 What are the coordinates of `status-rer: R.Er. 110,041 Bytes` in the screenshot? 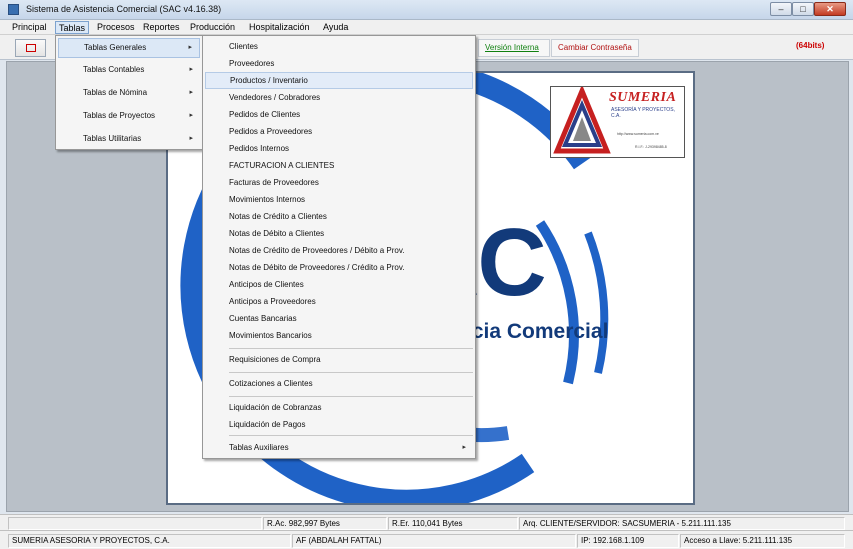 It's located at (453, 523).